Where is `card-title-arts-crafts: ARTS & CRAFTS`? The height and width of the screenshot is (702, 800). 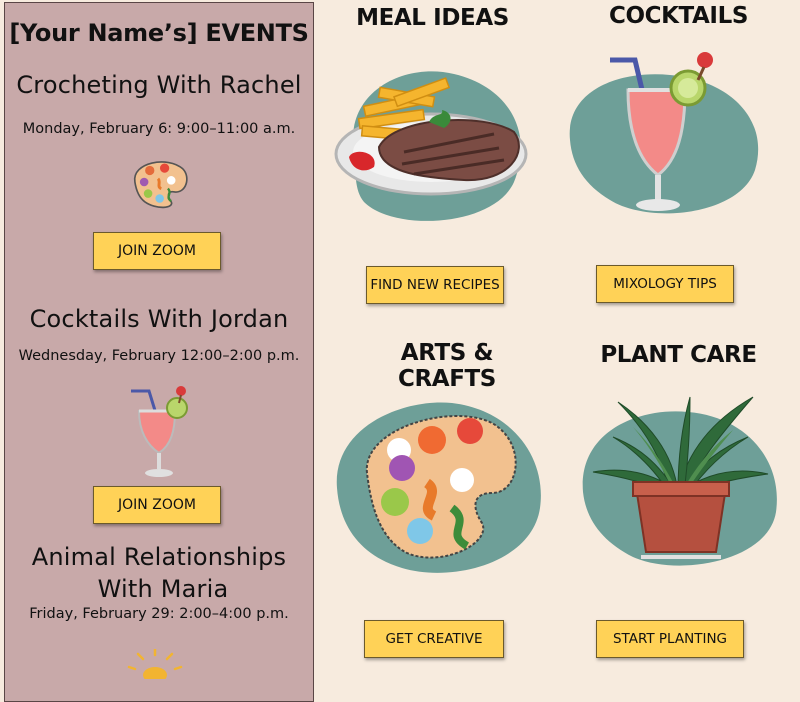
card-title-arts-crafts: ARTS & CRAFTS is located at coordinates (447, 366).